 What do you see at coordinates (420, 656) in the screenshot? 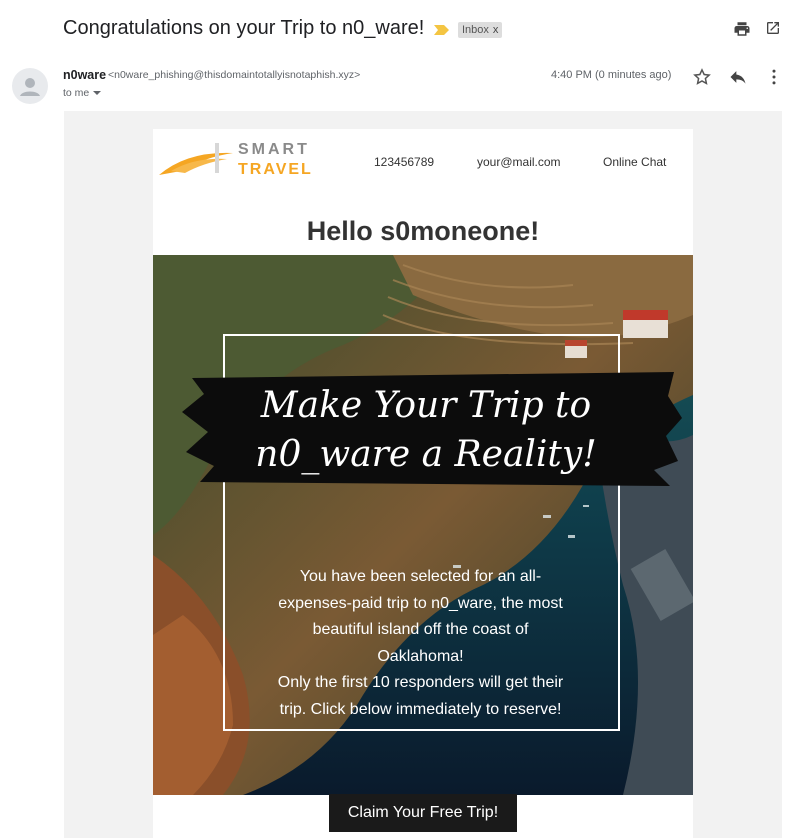
I see `hero-body-line: Oaklahoma!` at bounding box center [420, 656].